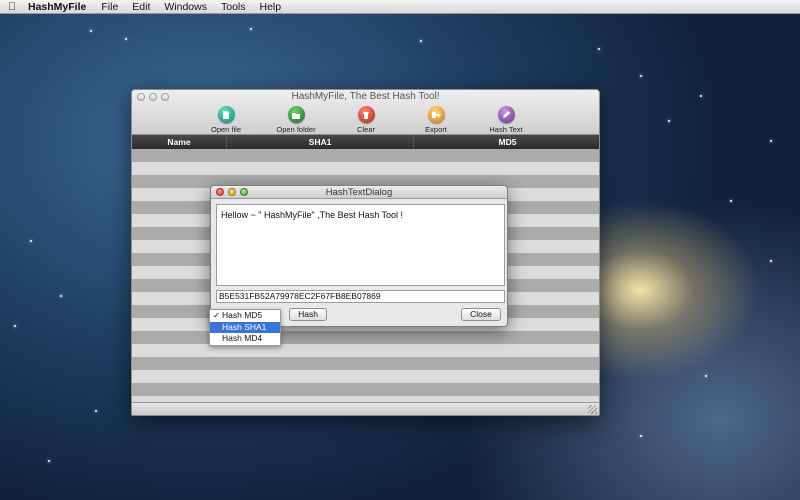 The height and width of the screenshot is (500, 800). What do you see at coordinates (592, 409) in the screenshot?
I see `resize-grip-icon` at bounding box center [592, 409].